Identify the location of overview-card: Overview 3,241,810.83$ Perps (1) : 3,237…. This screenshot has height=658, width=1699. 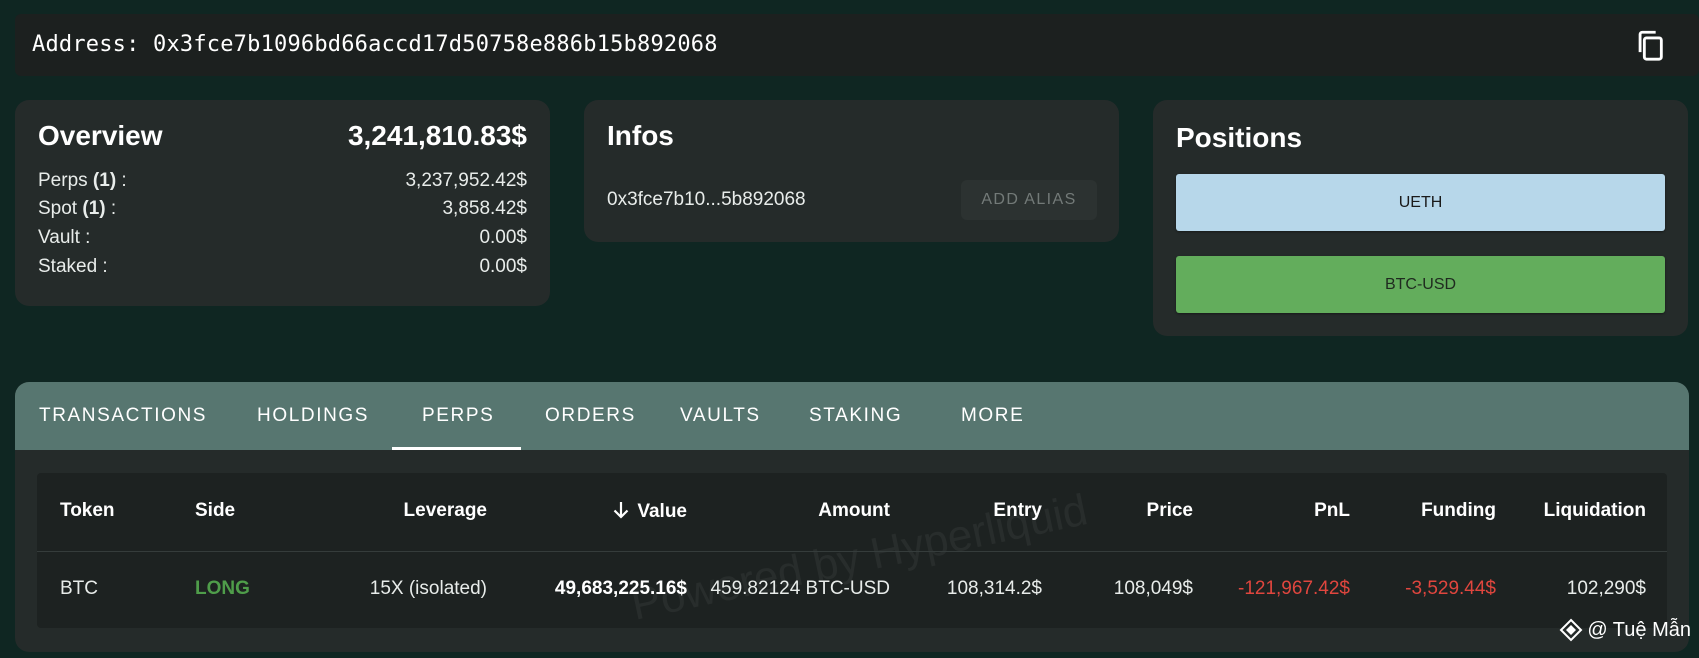
(282, 203).